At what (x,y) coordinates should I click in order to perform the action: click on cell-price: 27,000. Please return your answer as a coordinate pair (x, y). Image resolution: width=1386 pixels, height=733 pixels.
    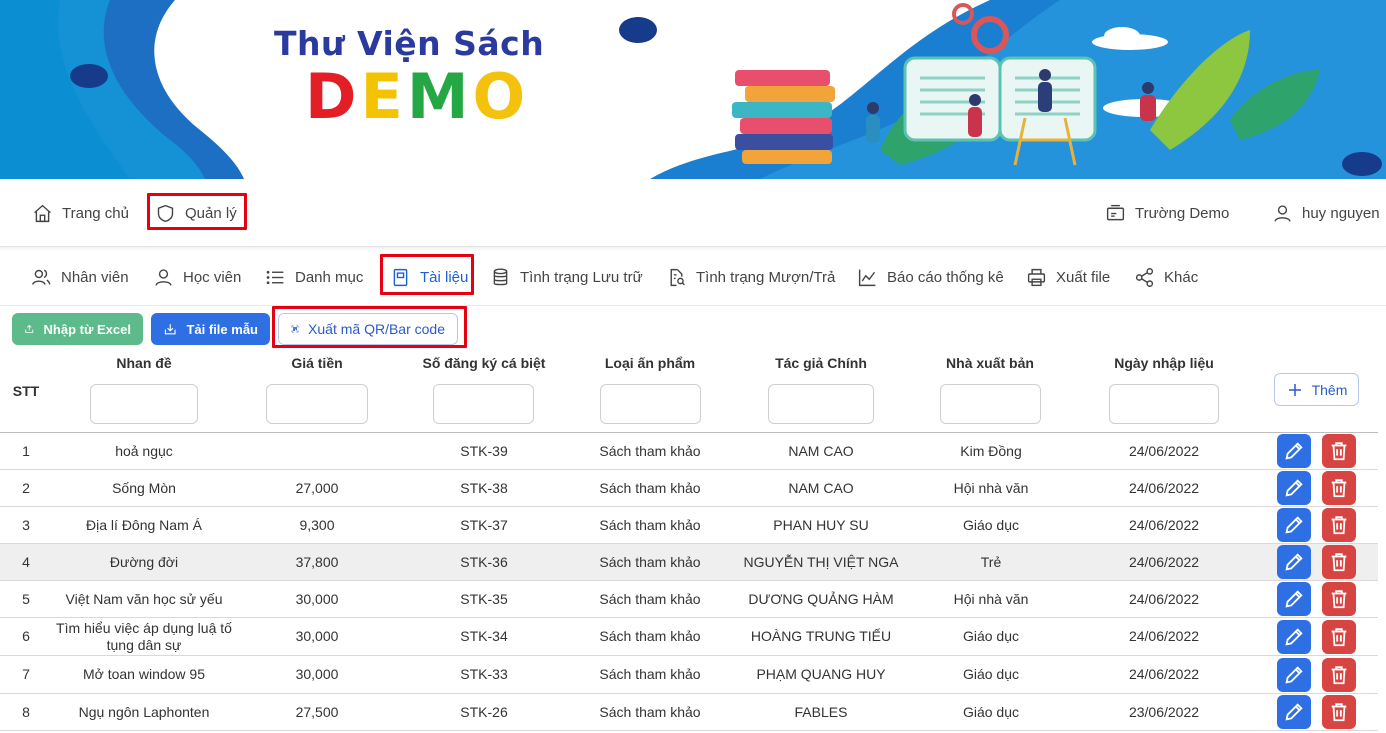
    Looking at the image, I should click on (317, 487).